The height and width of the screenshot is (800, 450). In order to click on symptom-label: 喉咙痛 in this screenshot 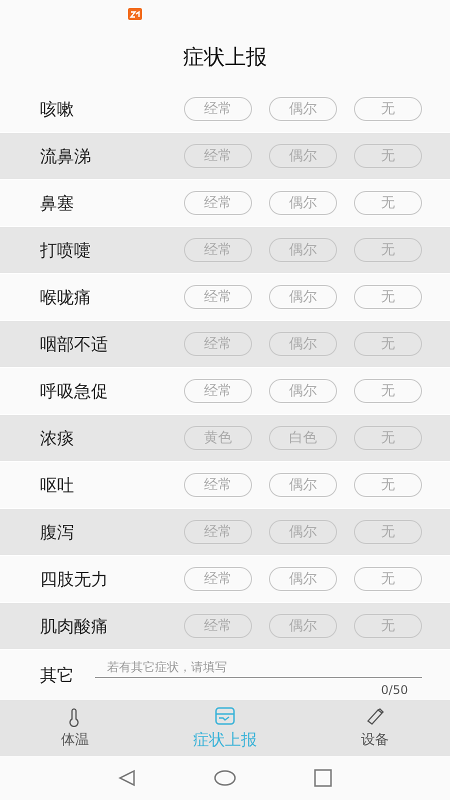, I will do `click(65, 297)`.